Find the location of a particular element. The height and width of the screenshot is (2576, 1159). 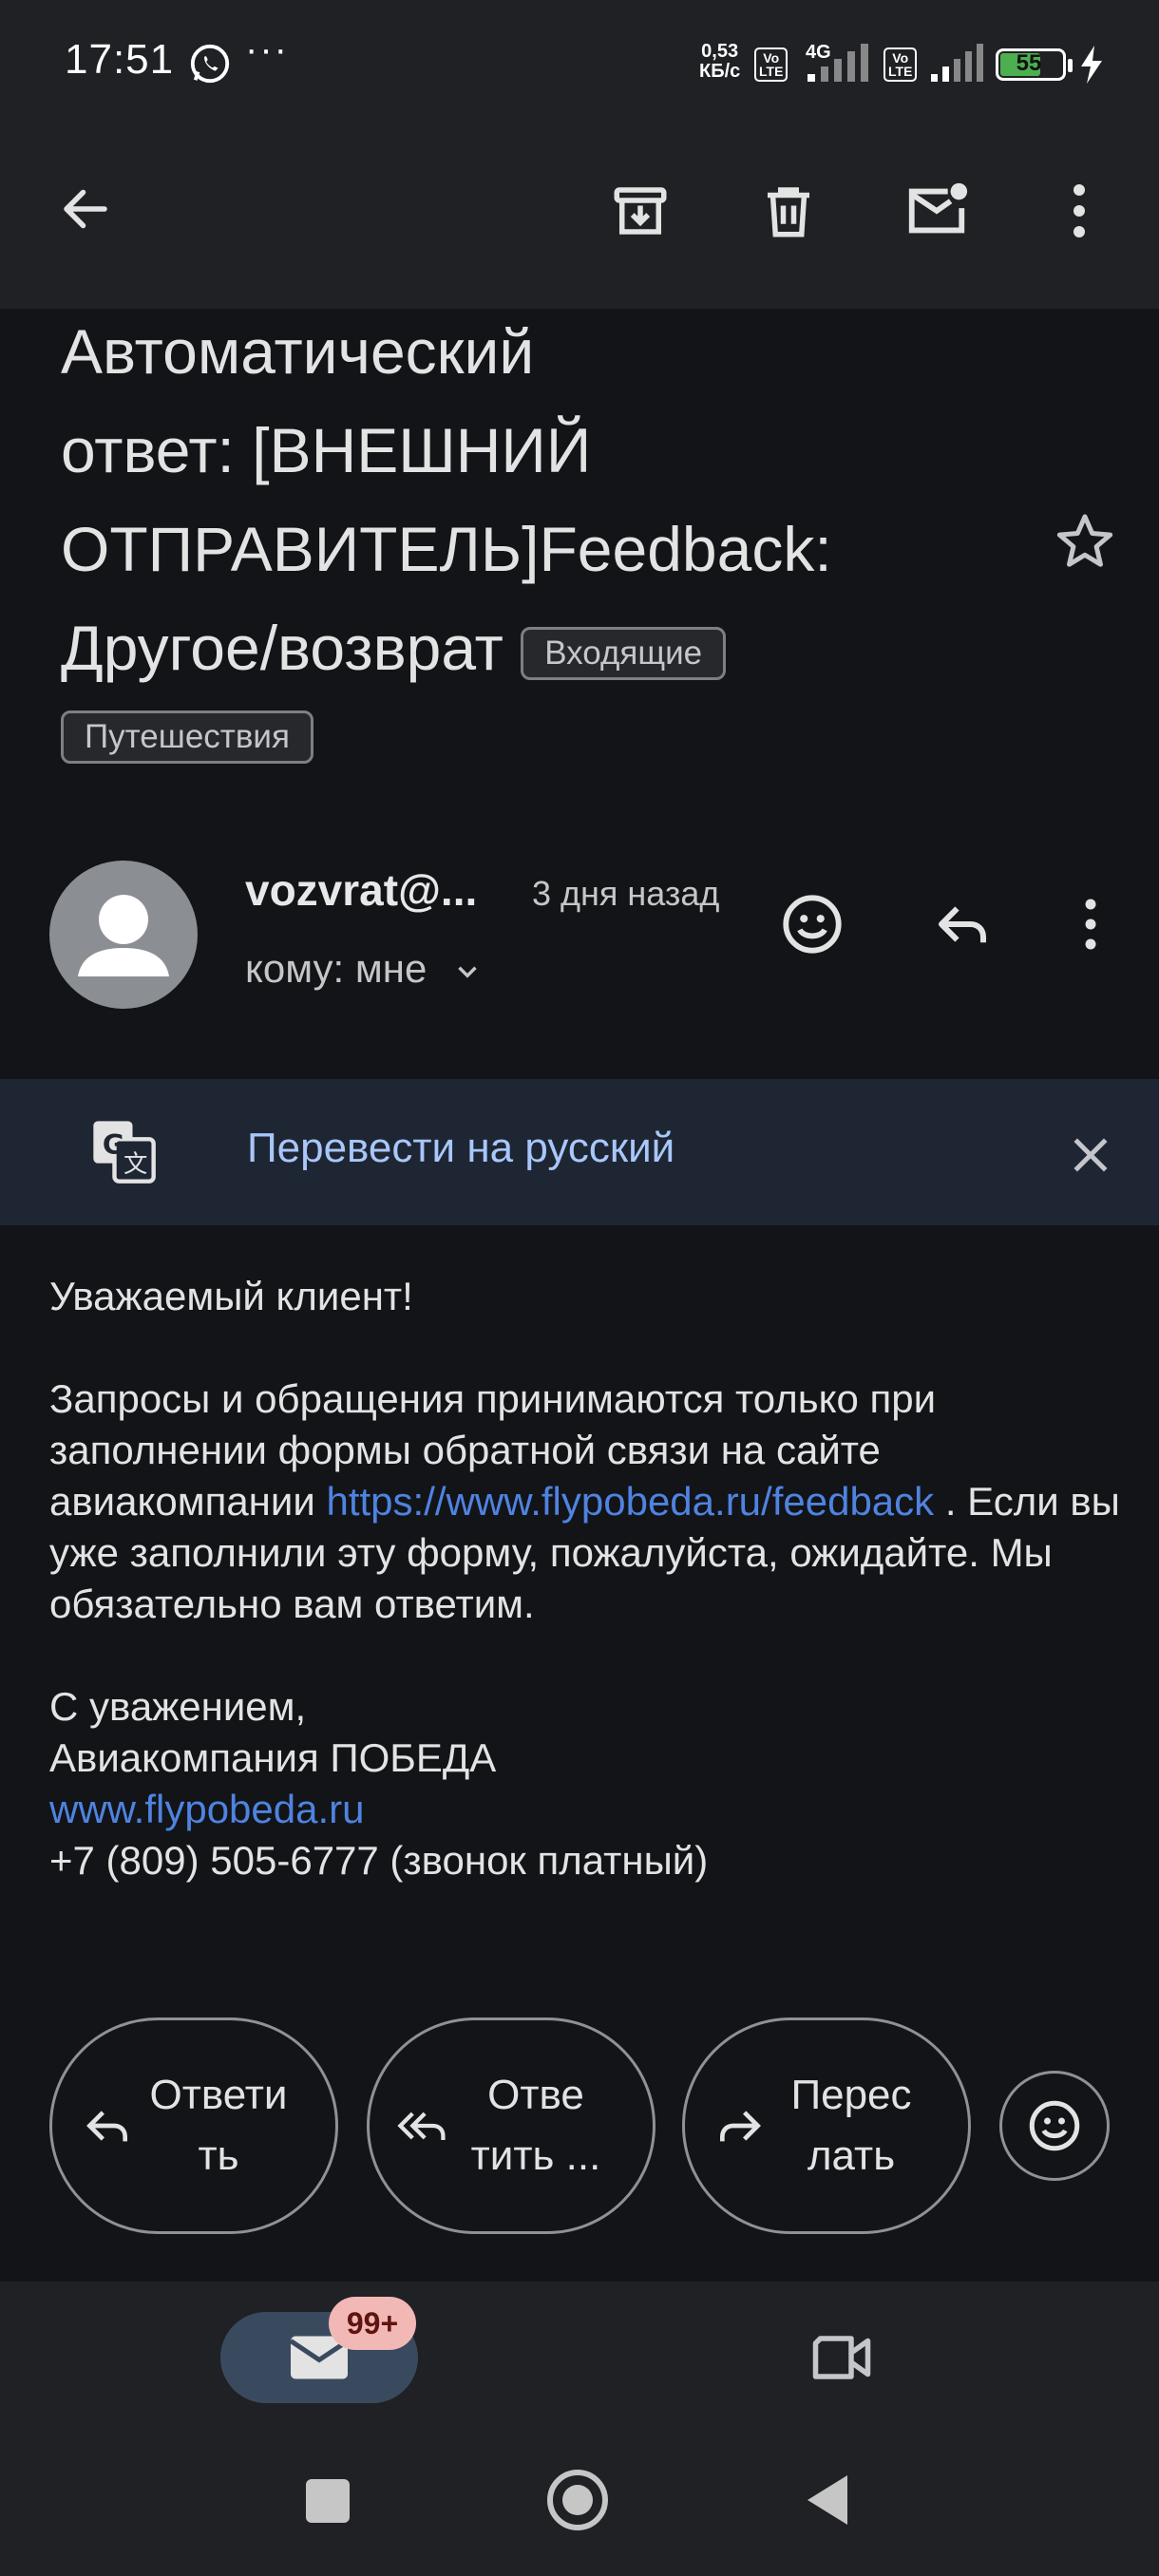

translate-icon: G 文 is located at coordinates (124, 1152).